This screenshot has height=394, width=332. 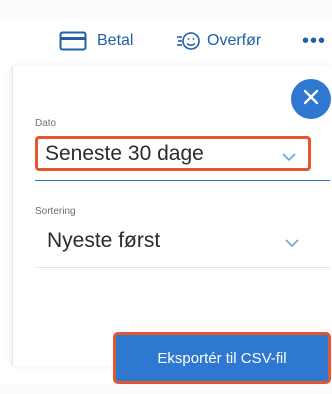 I want to click on export-csv-label: Eksportér til CSV-fil, so click(x=222, y=358).